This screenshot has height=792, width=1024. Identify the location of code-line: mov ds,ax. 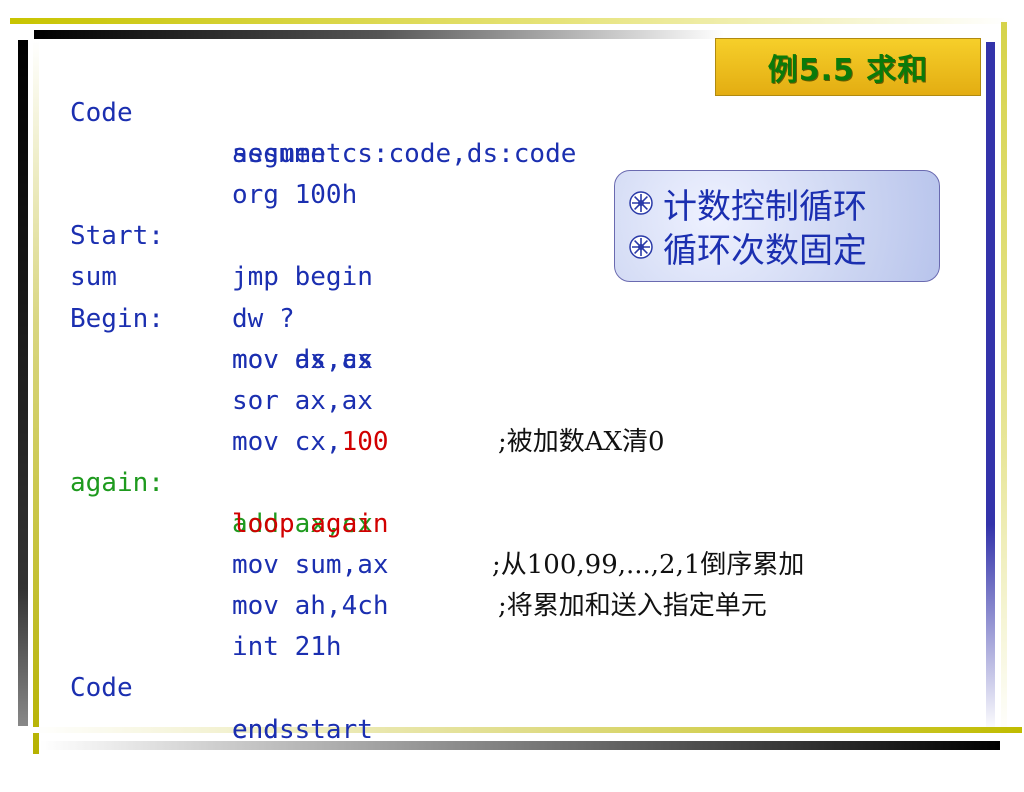
(221, 337).